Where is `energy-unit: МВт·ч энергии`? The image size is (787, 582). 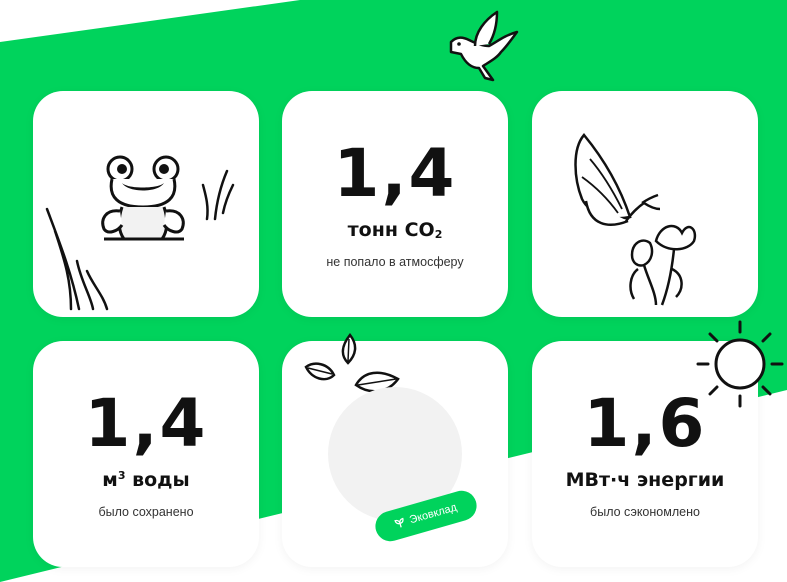
energy-unit: МВт·ч энергии is located at coordinates (645, 480).